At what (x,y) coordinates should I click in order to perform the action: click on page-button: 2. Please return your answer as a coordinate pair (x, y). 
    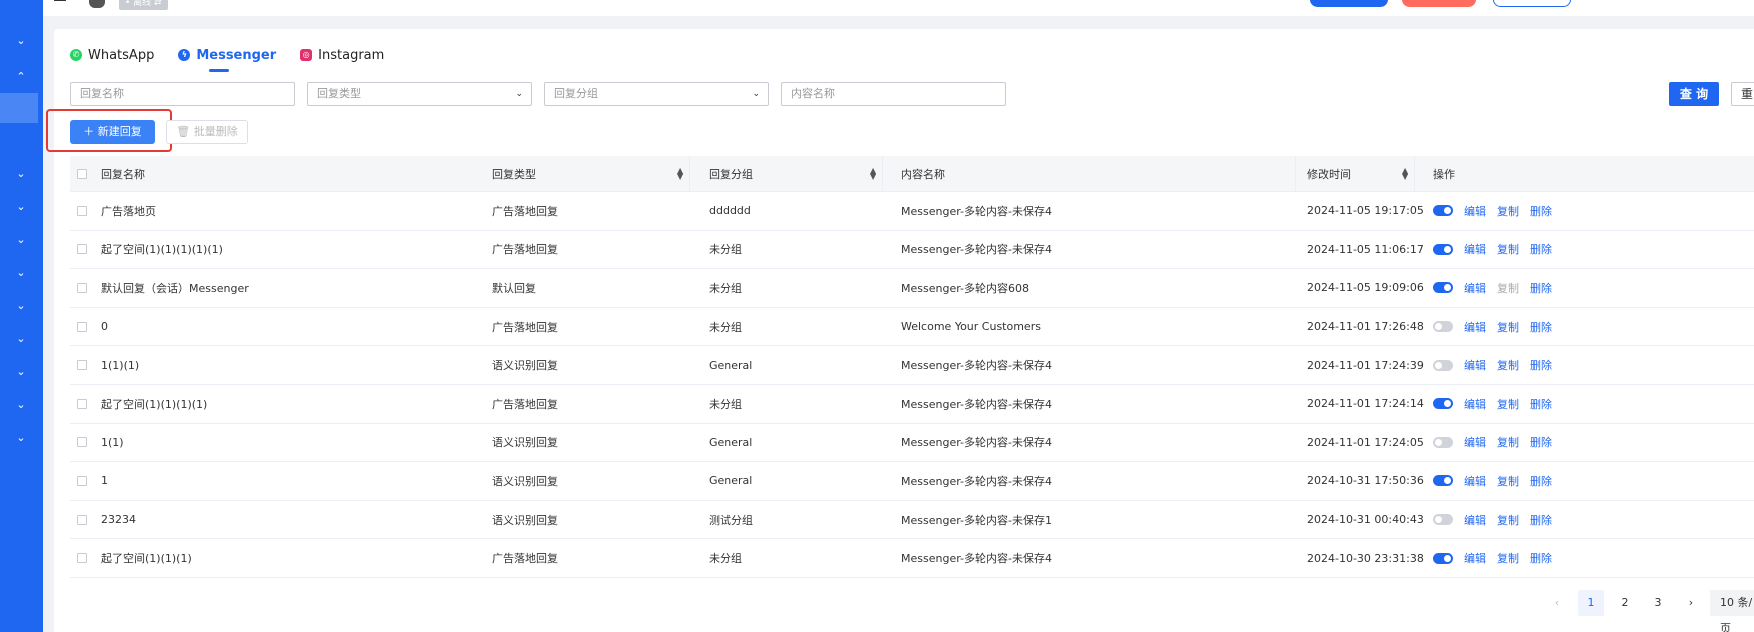
    Looking at the image, I should click on (1625, 603).